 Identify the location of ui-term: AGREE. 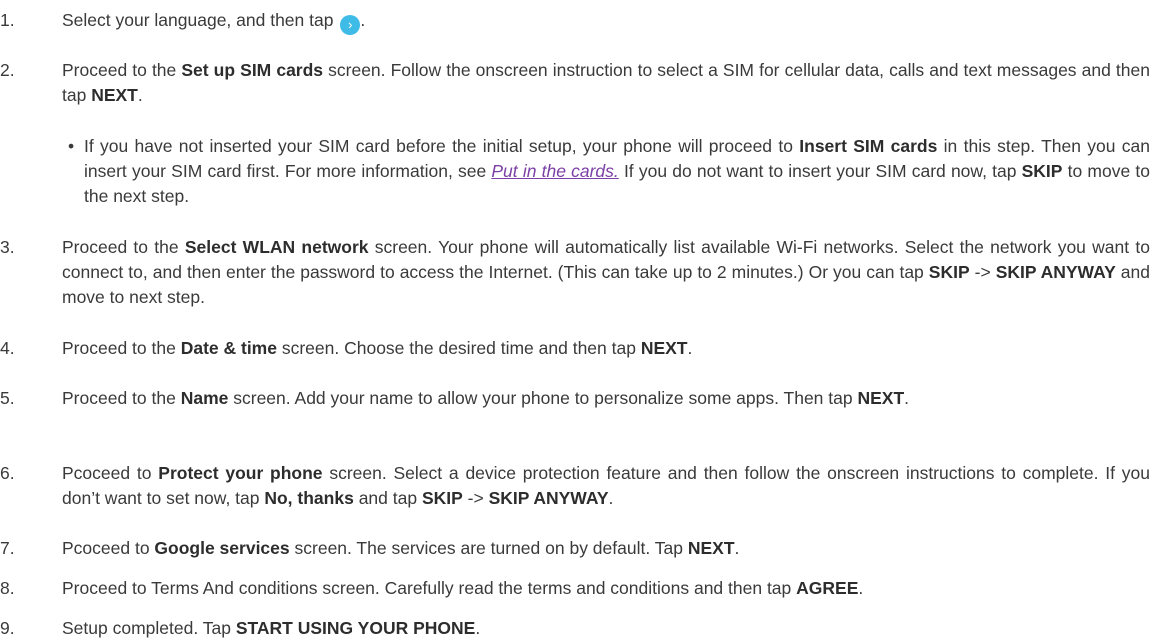
(827, 588).